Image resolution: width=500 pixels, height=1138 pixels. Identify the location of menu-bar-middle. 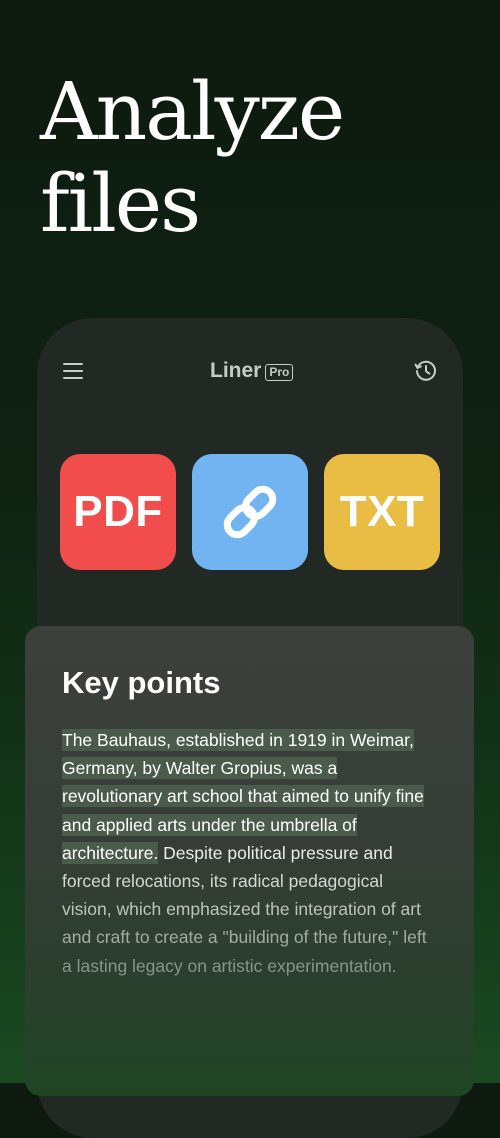
(73, 371).